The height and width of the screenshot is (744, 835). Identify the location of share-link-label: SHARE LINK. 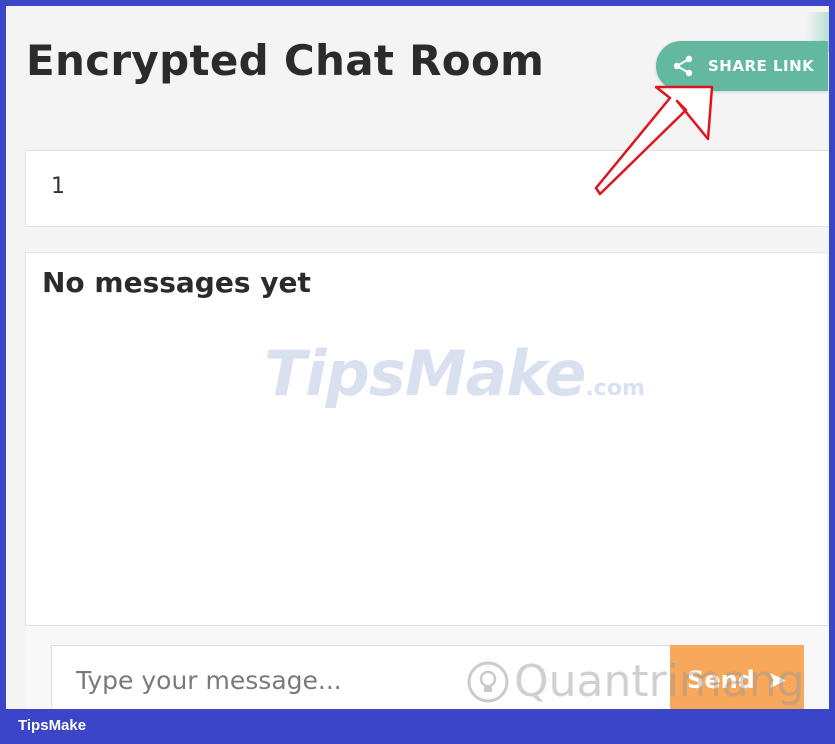
(761, 66).